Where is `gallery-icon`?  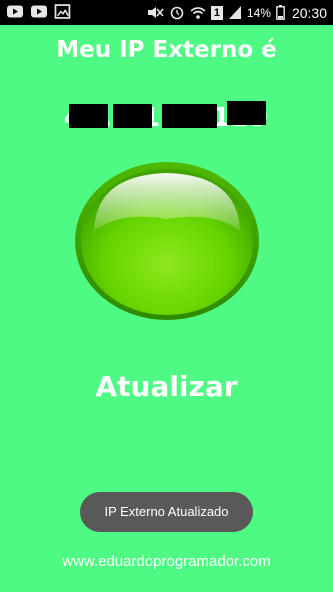
gallery-icon is located at coordinates (62, 11).